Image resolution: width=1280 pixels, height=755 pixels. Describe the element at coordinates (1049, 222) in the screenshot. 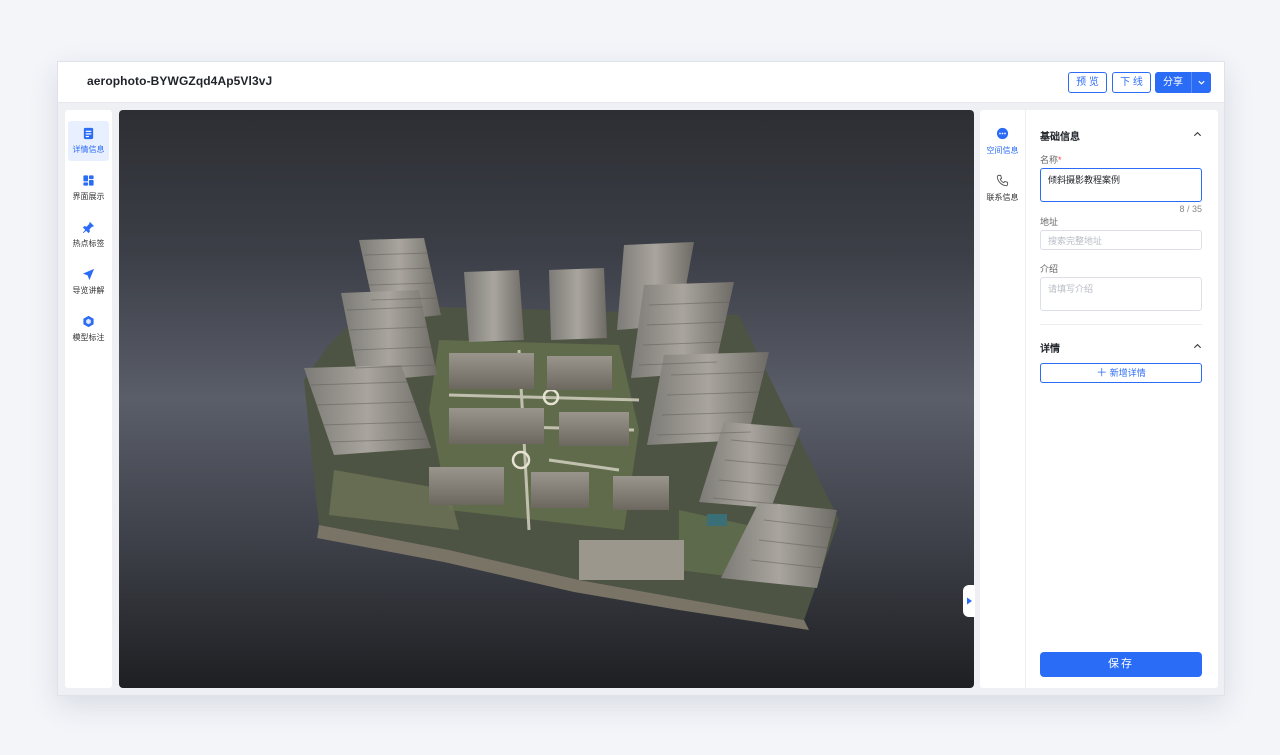

I see `address-label: 地址` at that location.